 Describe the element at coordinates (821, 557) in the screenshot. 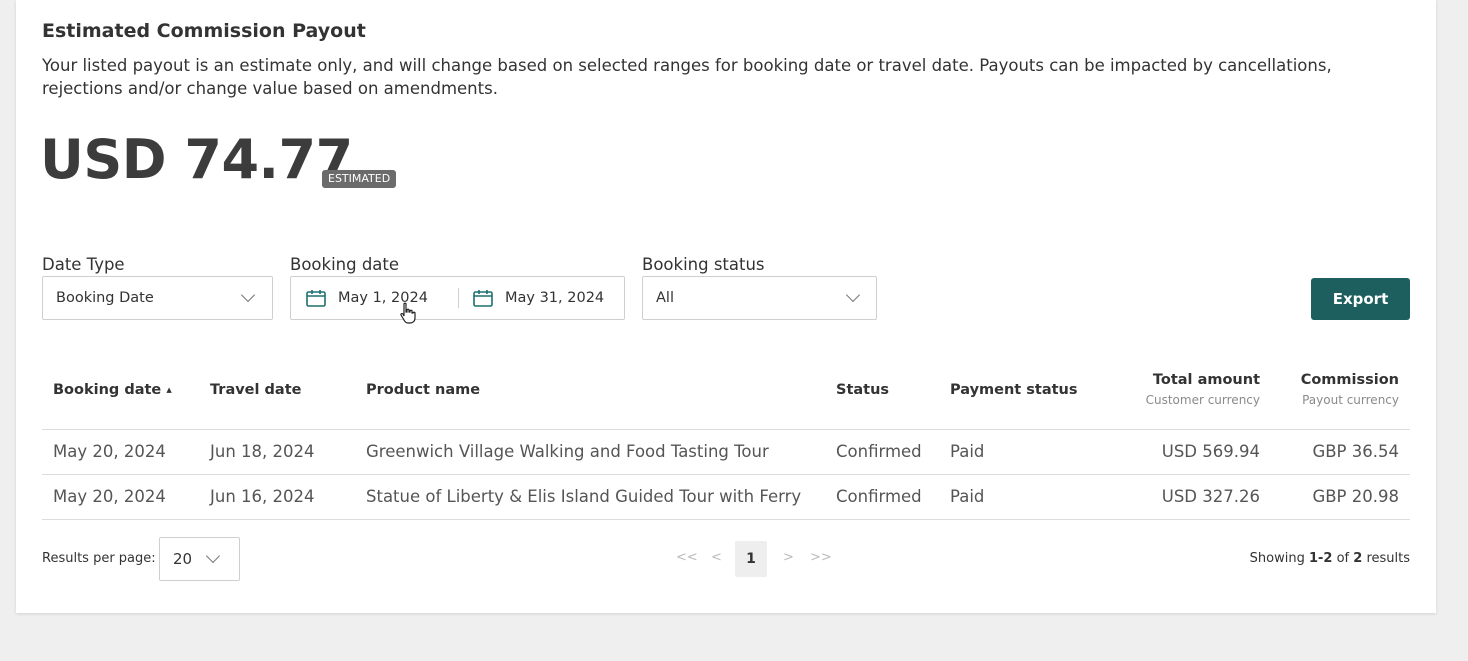

I see `last-page-icon: >>` at that location.